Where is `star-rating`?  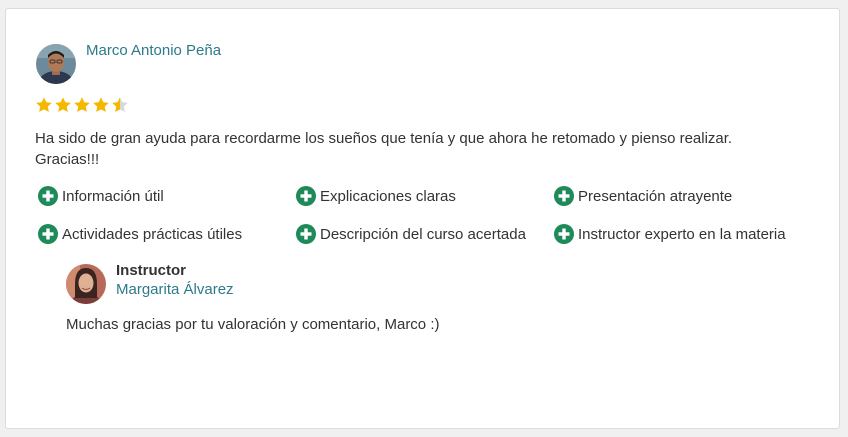 star-rating is located at coordinates (82, 105).